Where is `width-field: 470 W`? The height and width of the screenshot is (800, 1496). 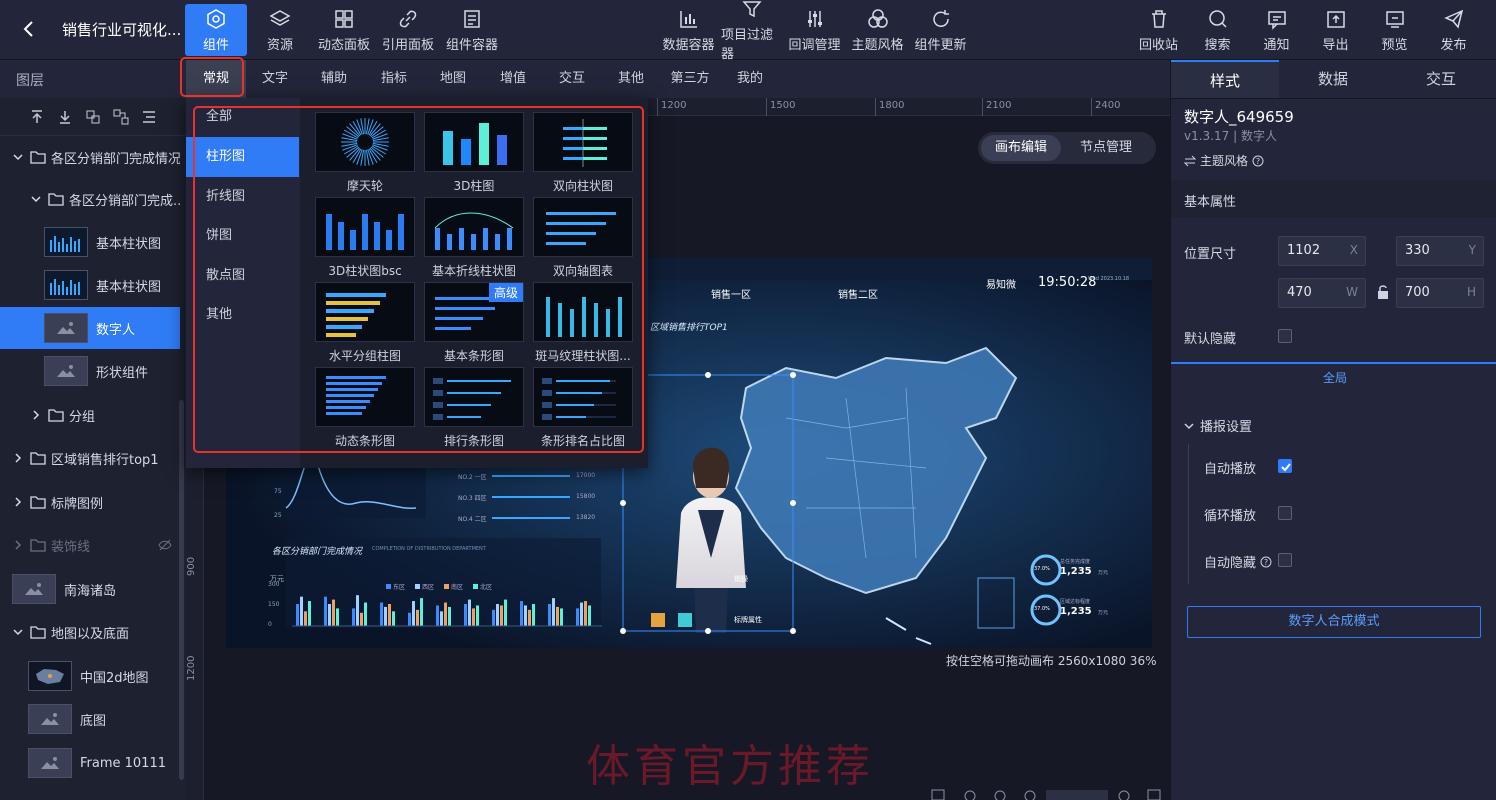
width-field: 470 W is located at coordinates (1322, 293).